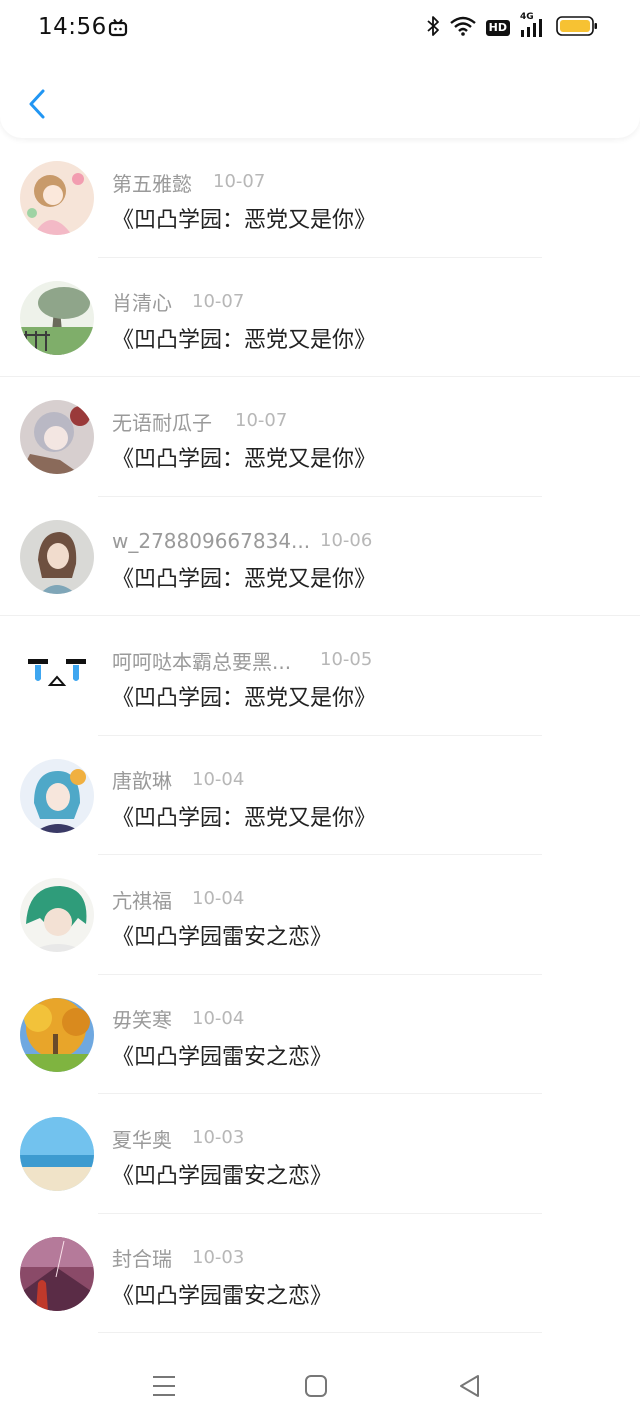  I want to click on list-item: w_278809667834... 10-06 《凹凸学园：恶党又是你》, so click(320, 556).